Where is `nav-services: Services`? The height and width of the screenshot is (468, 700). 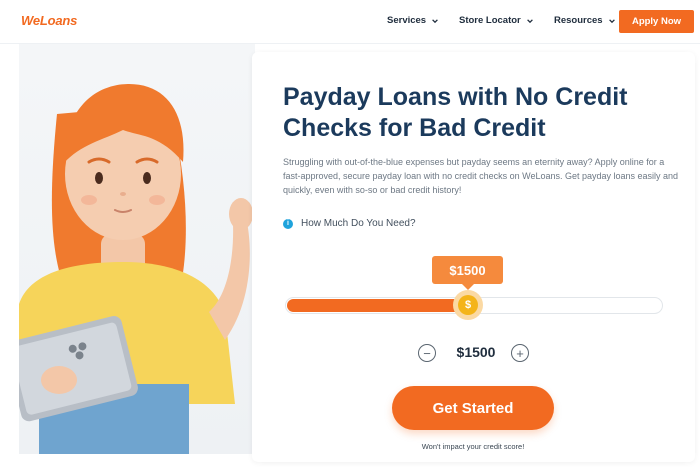 nav-services: Services is located at coordinates (413, 20).